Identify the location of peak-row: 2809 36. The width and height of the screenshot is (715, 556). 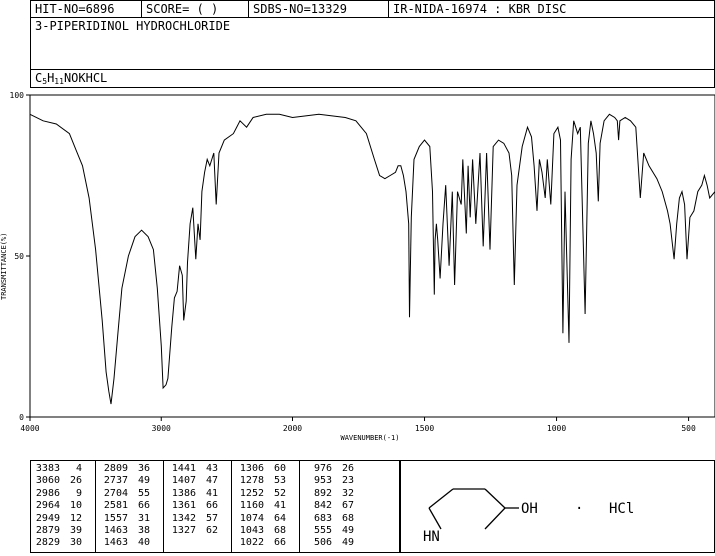
(124, 469).